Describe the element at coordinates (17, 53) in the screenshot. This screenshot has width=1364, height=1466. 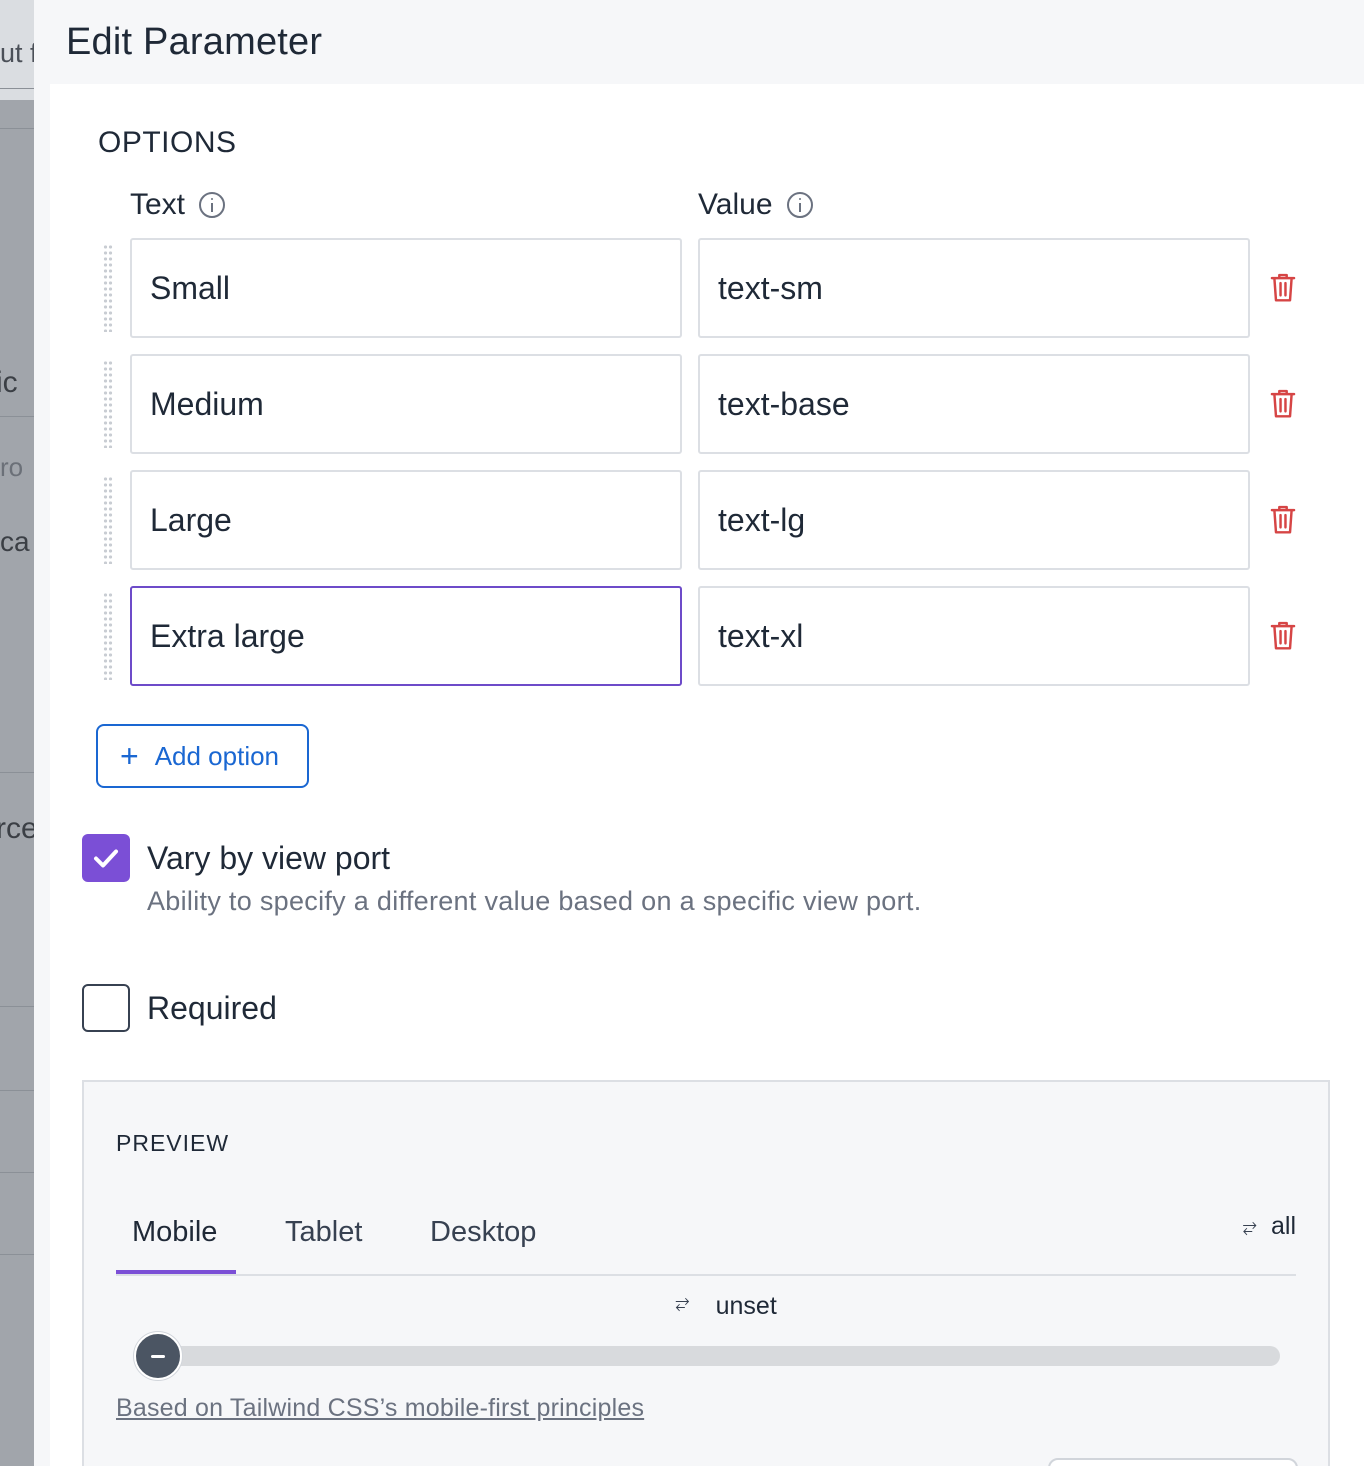
I see `background-text-fragment: ut f` at that location.